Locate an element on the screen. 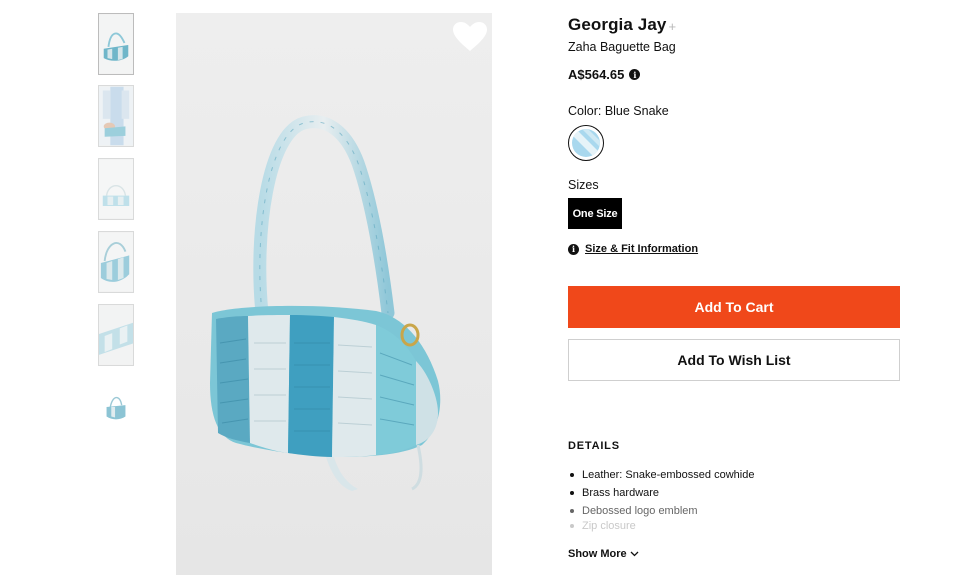  add-to-wishlist-button: Add To Wish List is located at coordinates (734, 360).